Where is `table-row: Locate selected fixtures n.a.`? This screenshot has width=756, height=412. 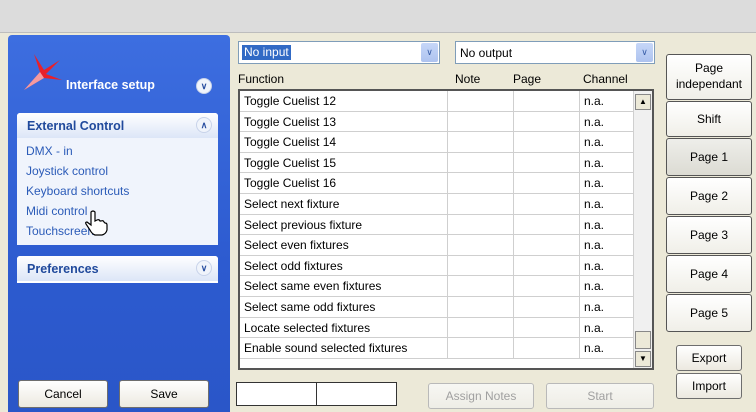
table-row: Locate selected fixtures n.a. is located at coordinates (437, 328).